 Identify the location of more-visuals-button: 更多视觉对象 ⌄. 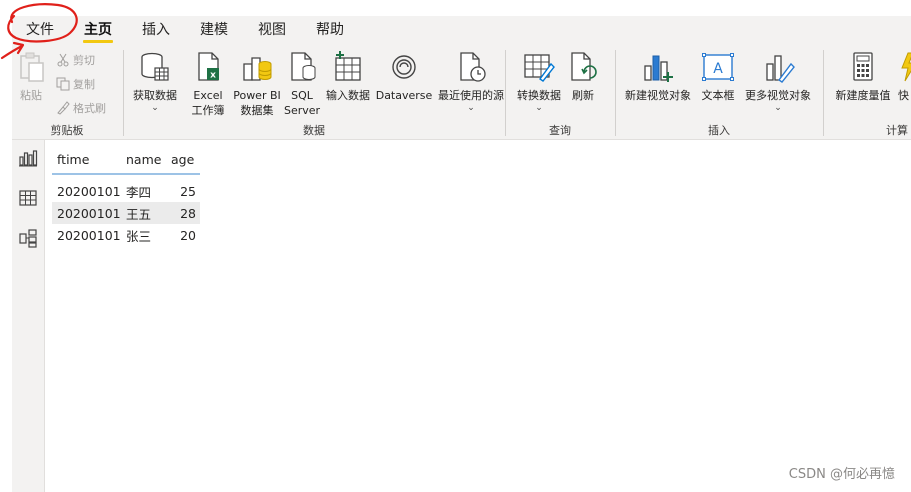
(778, 81).